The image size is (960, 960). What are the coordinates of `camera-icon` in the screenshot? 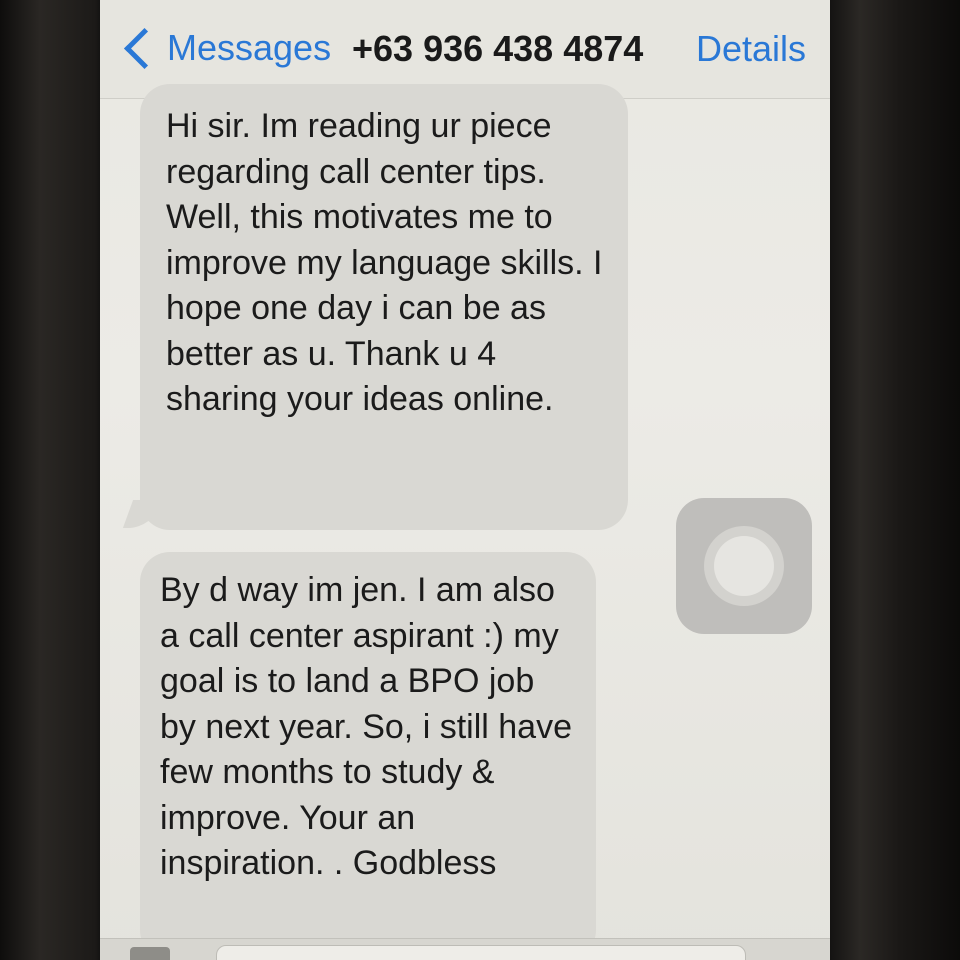 It's located at (150, 953).